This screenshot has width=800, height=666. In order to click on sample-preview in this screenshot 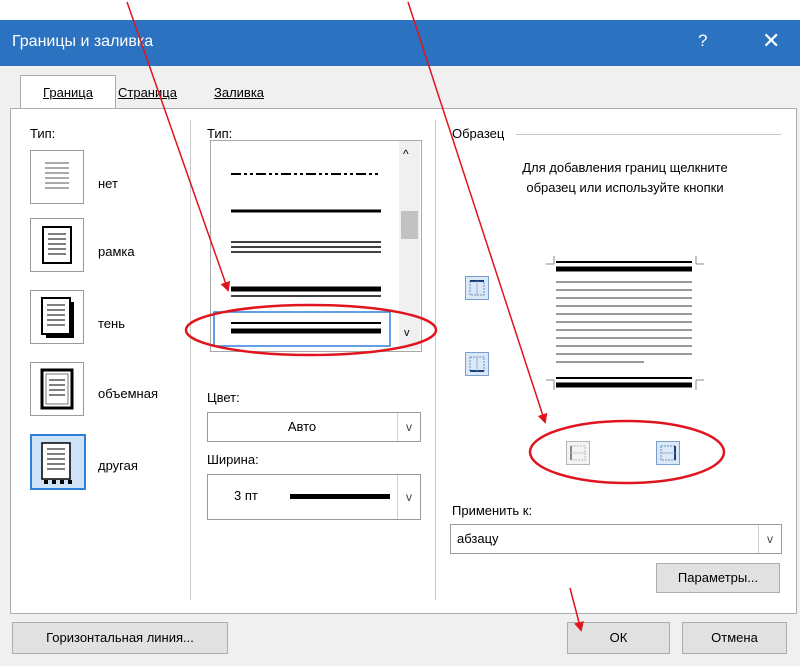, I will do `click(625, 325)`.